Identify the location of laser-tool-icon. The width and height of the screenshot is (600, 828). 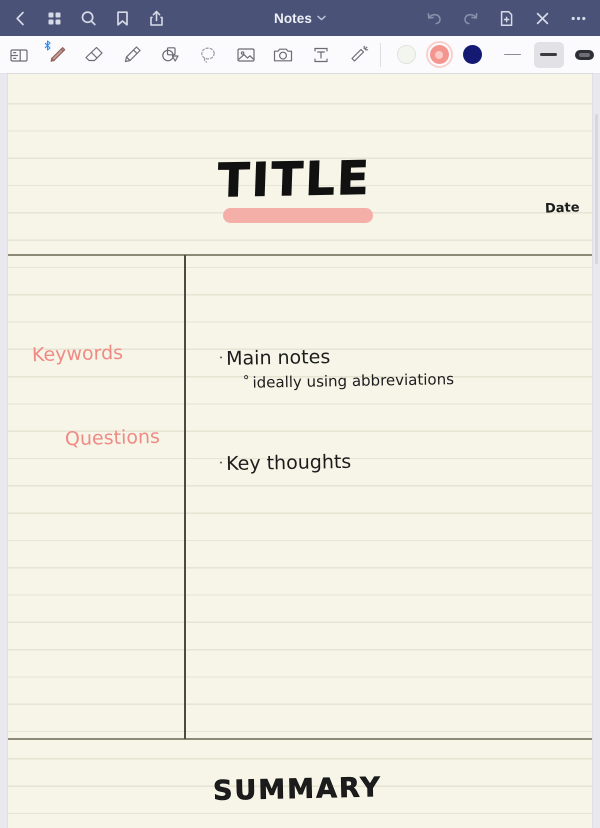
(359, 55).